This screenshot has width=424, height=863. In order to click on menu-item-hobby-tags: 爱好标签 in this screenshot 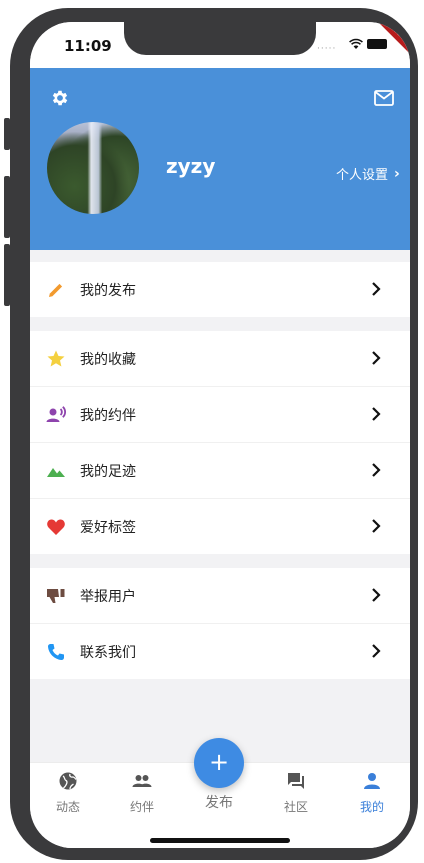, I will do `click(220, 526)`.